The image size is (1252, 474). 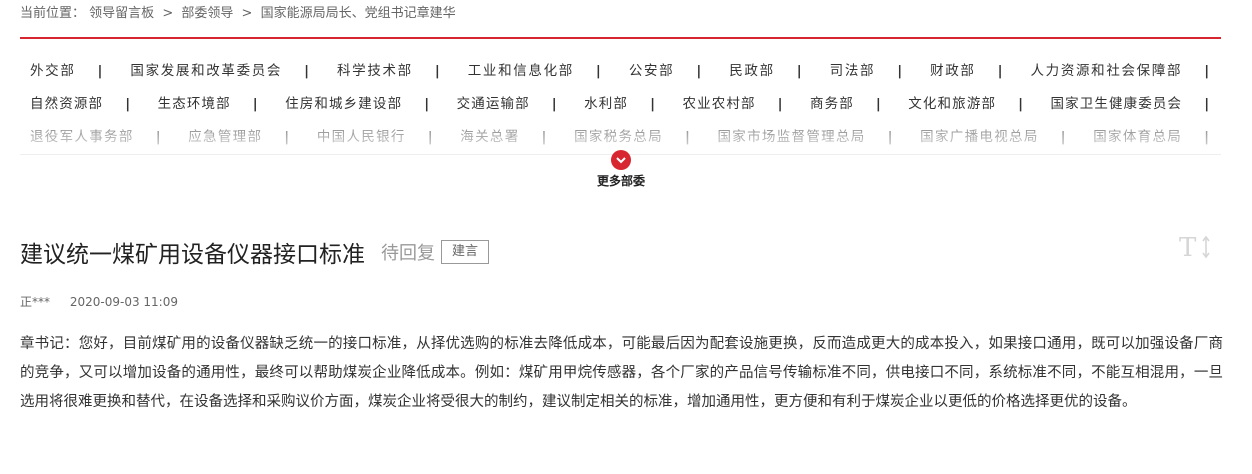 I want to click on message-title: 建议统一煤矿用设备仪器接口标准, so click(x=192, y=255).